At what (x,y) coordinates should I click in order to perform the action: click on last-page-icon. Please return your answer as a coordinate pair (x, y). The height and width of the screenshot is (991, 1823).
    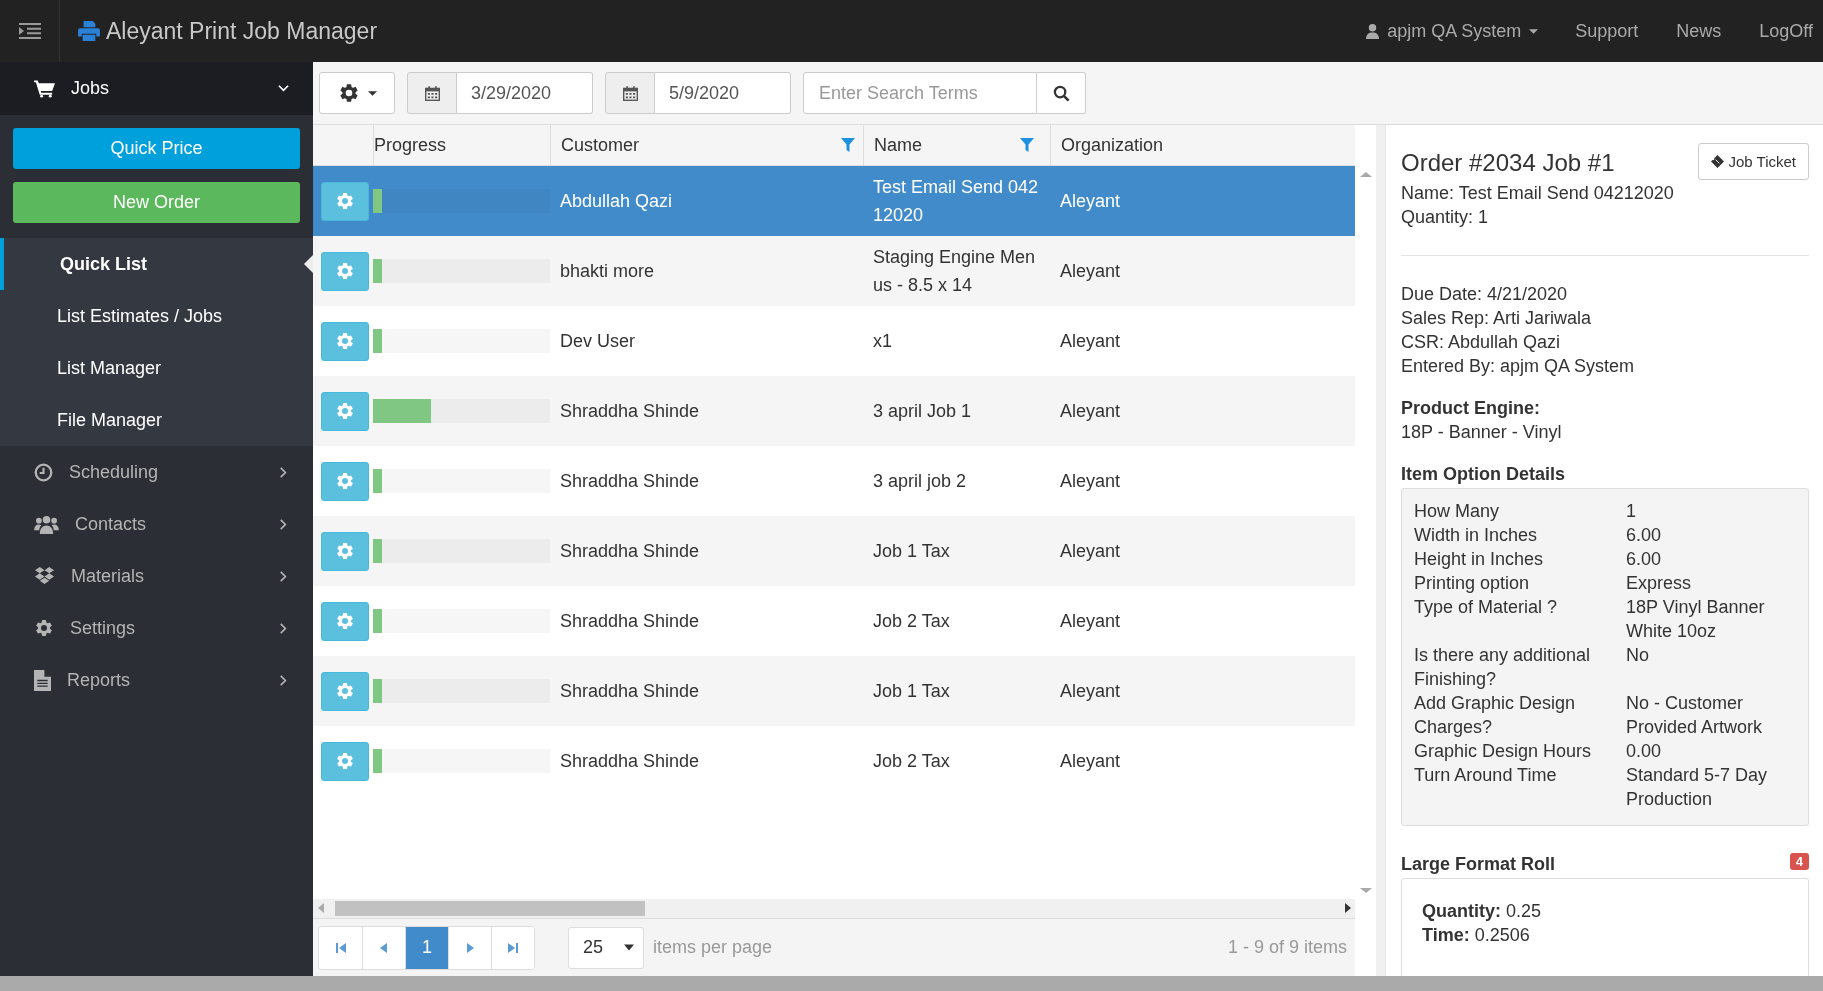
    Looking at the image, I should click on (513, 947).